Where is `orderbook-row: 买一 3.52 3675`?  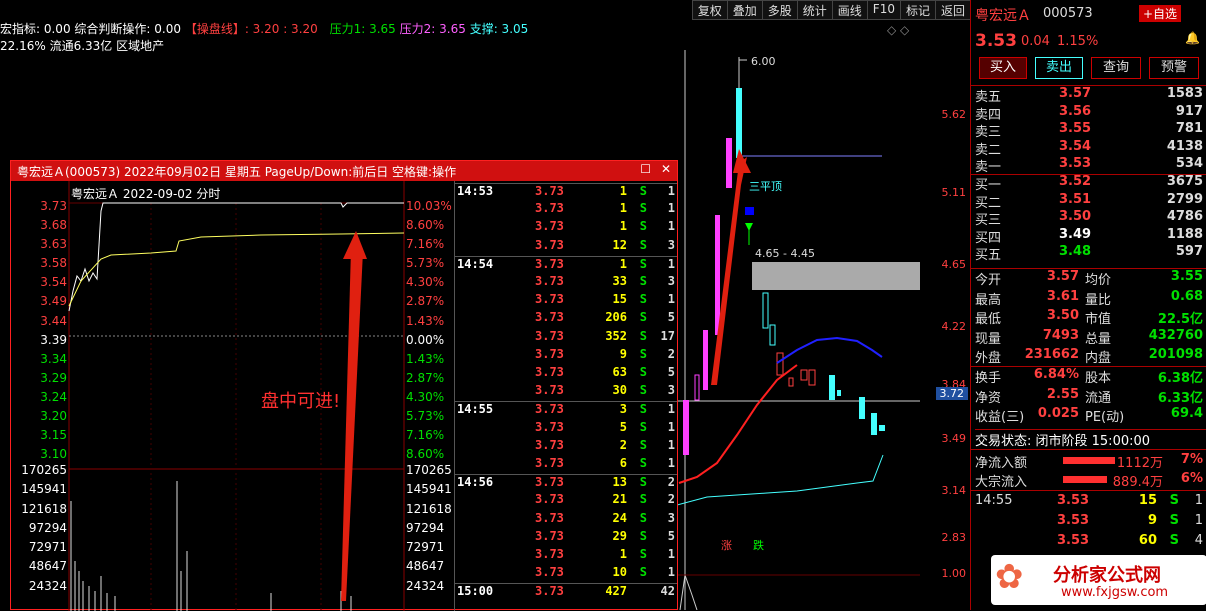 orderbook-row: 买一 3.52 3675 is located at coordinates (1088, 183).